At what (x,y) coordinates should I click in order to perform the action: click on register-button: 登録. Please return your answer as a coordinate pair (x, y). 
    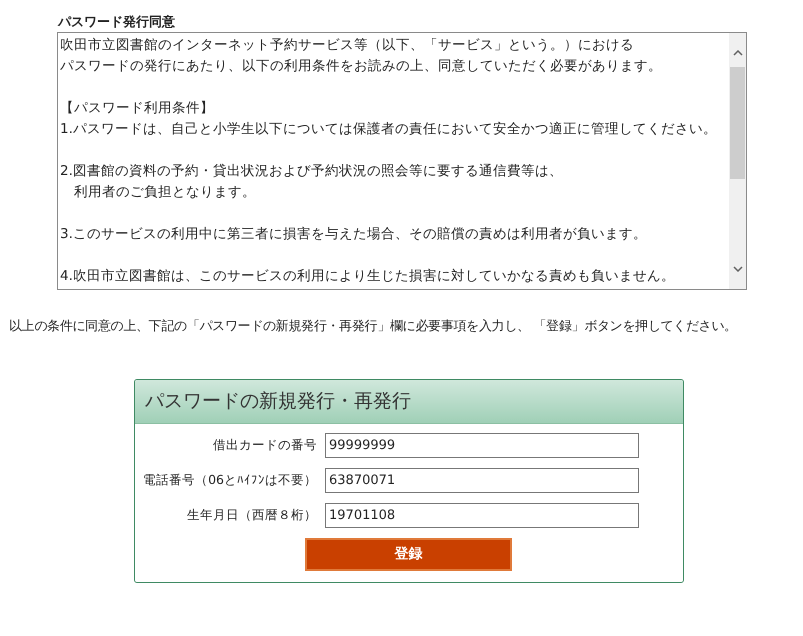
    Looking at the image, I should click on (408, 554).